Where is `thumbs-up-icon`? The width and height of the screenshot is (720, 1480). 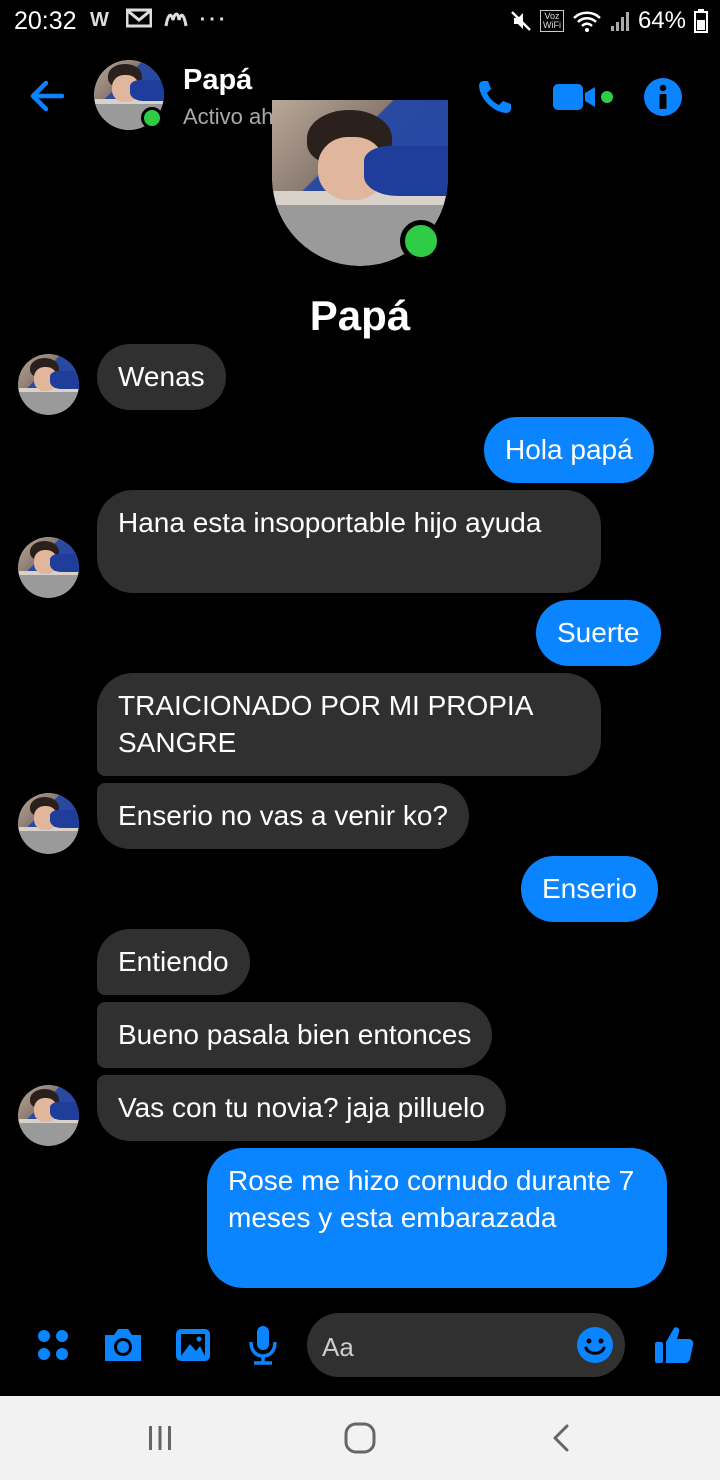
thumbs-up-icon is located at coordinates (674, 1345).